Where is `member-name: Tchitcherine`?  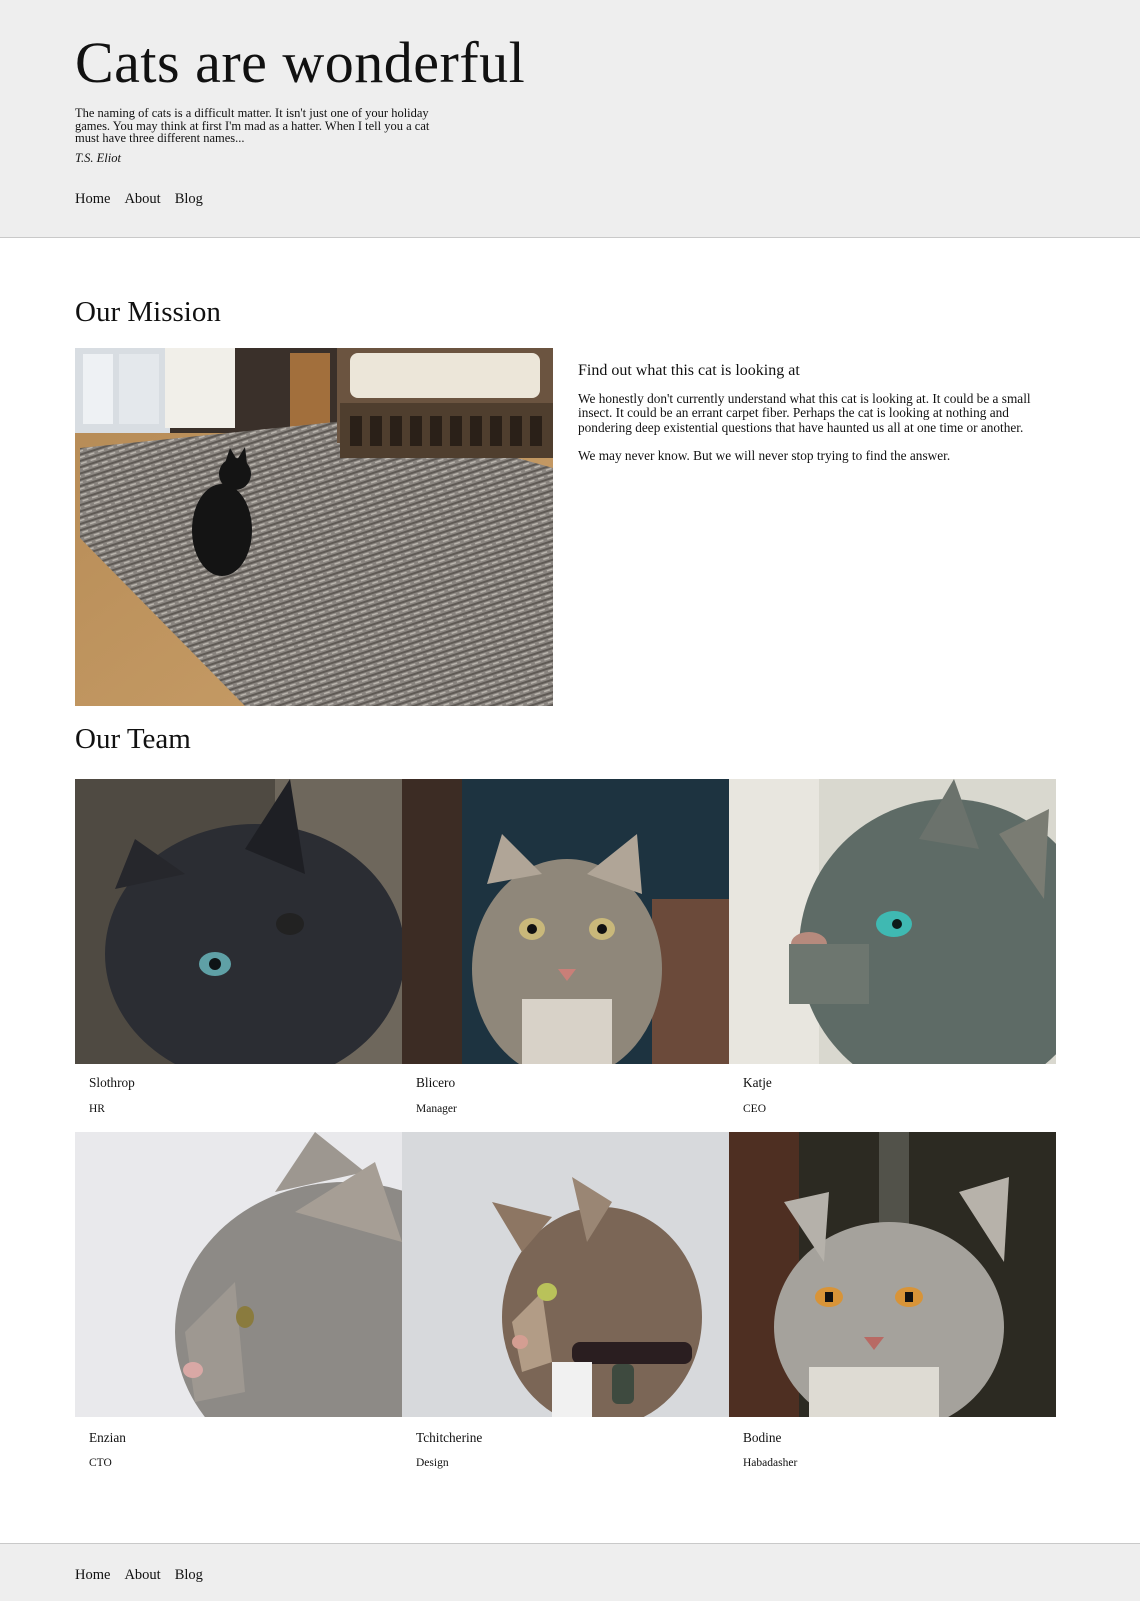
member-name: Tchitcherine is located at coordinates (449, 1437).